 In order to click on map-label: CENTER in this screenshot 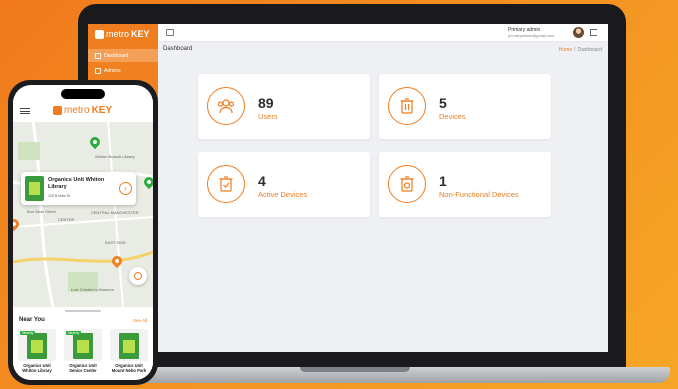, I will do `click(66, 219)`.